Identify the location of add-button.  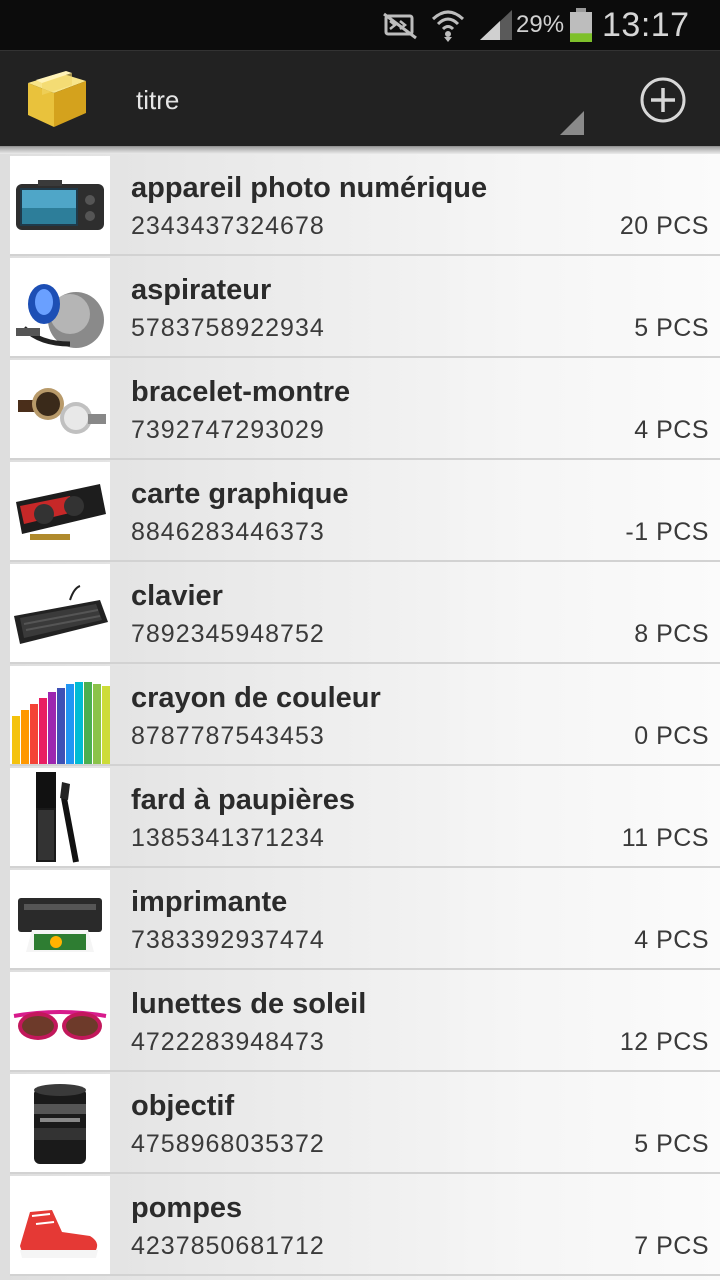
(663, 100).